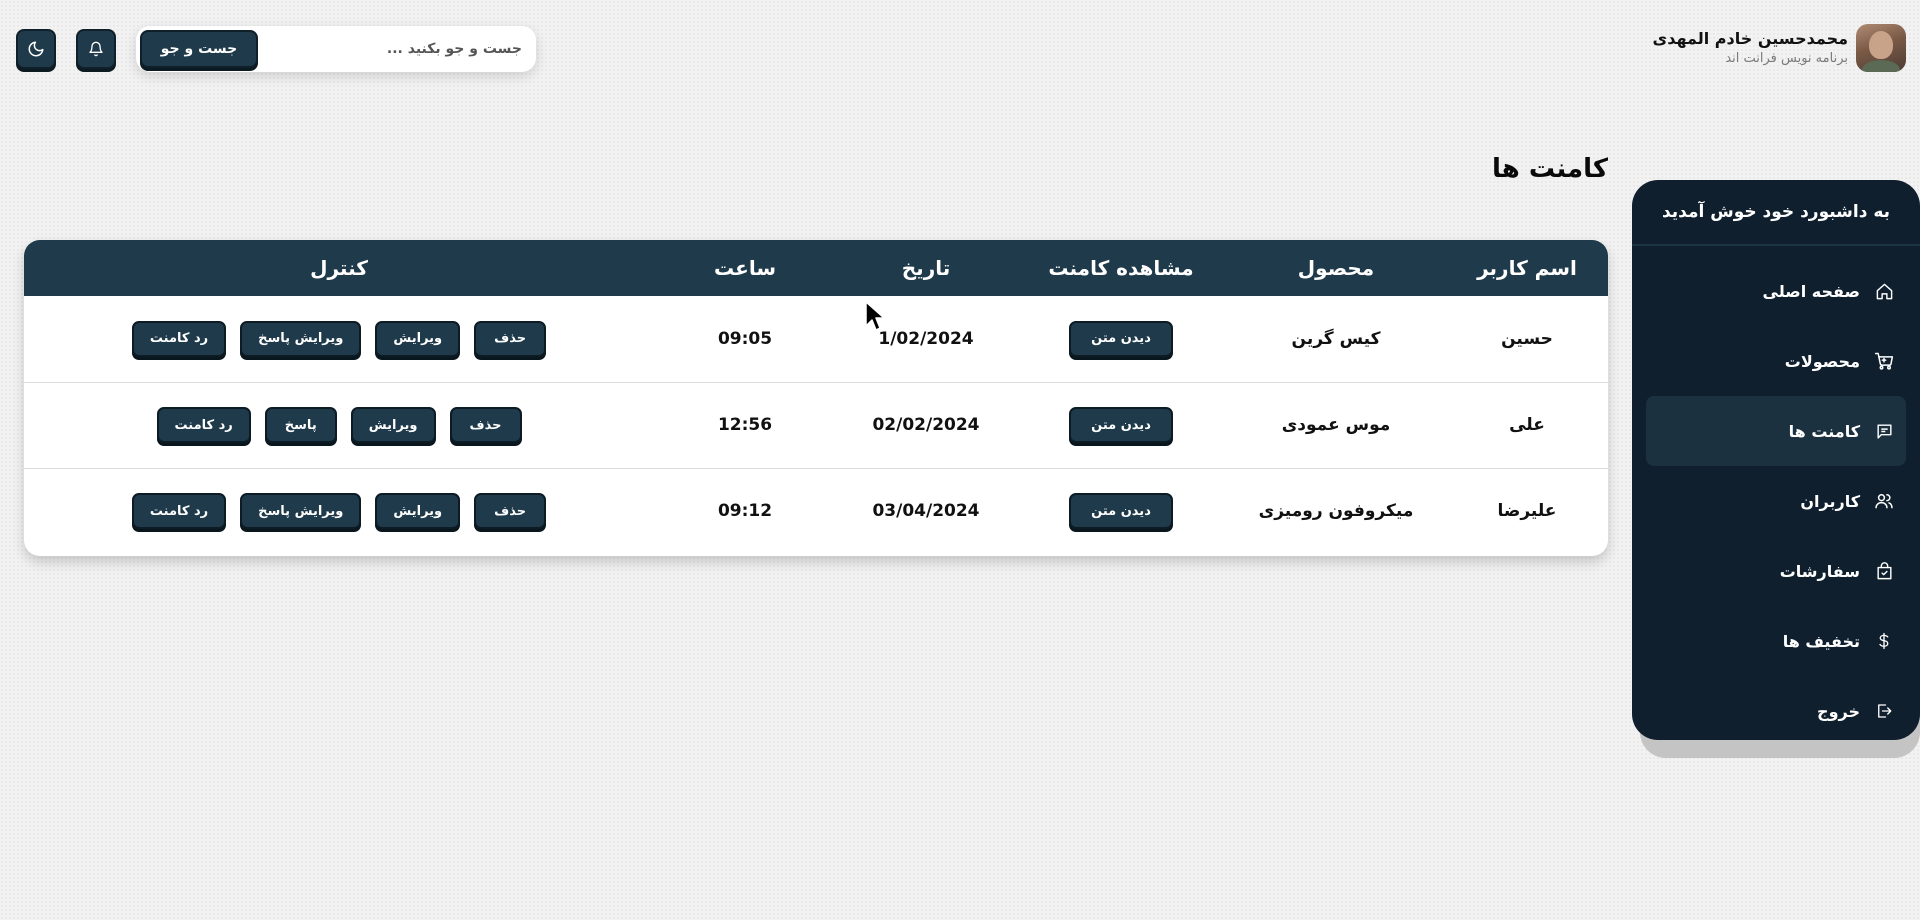  Describe the element at coordinates (1776, 641) in the screenshot. I see `sidebar-item-discounts: تخفیف ها` at that location.